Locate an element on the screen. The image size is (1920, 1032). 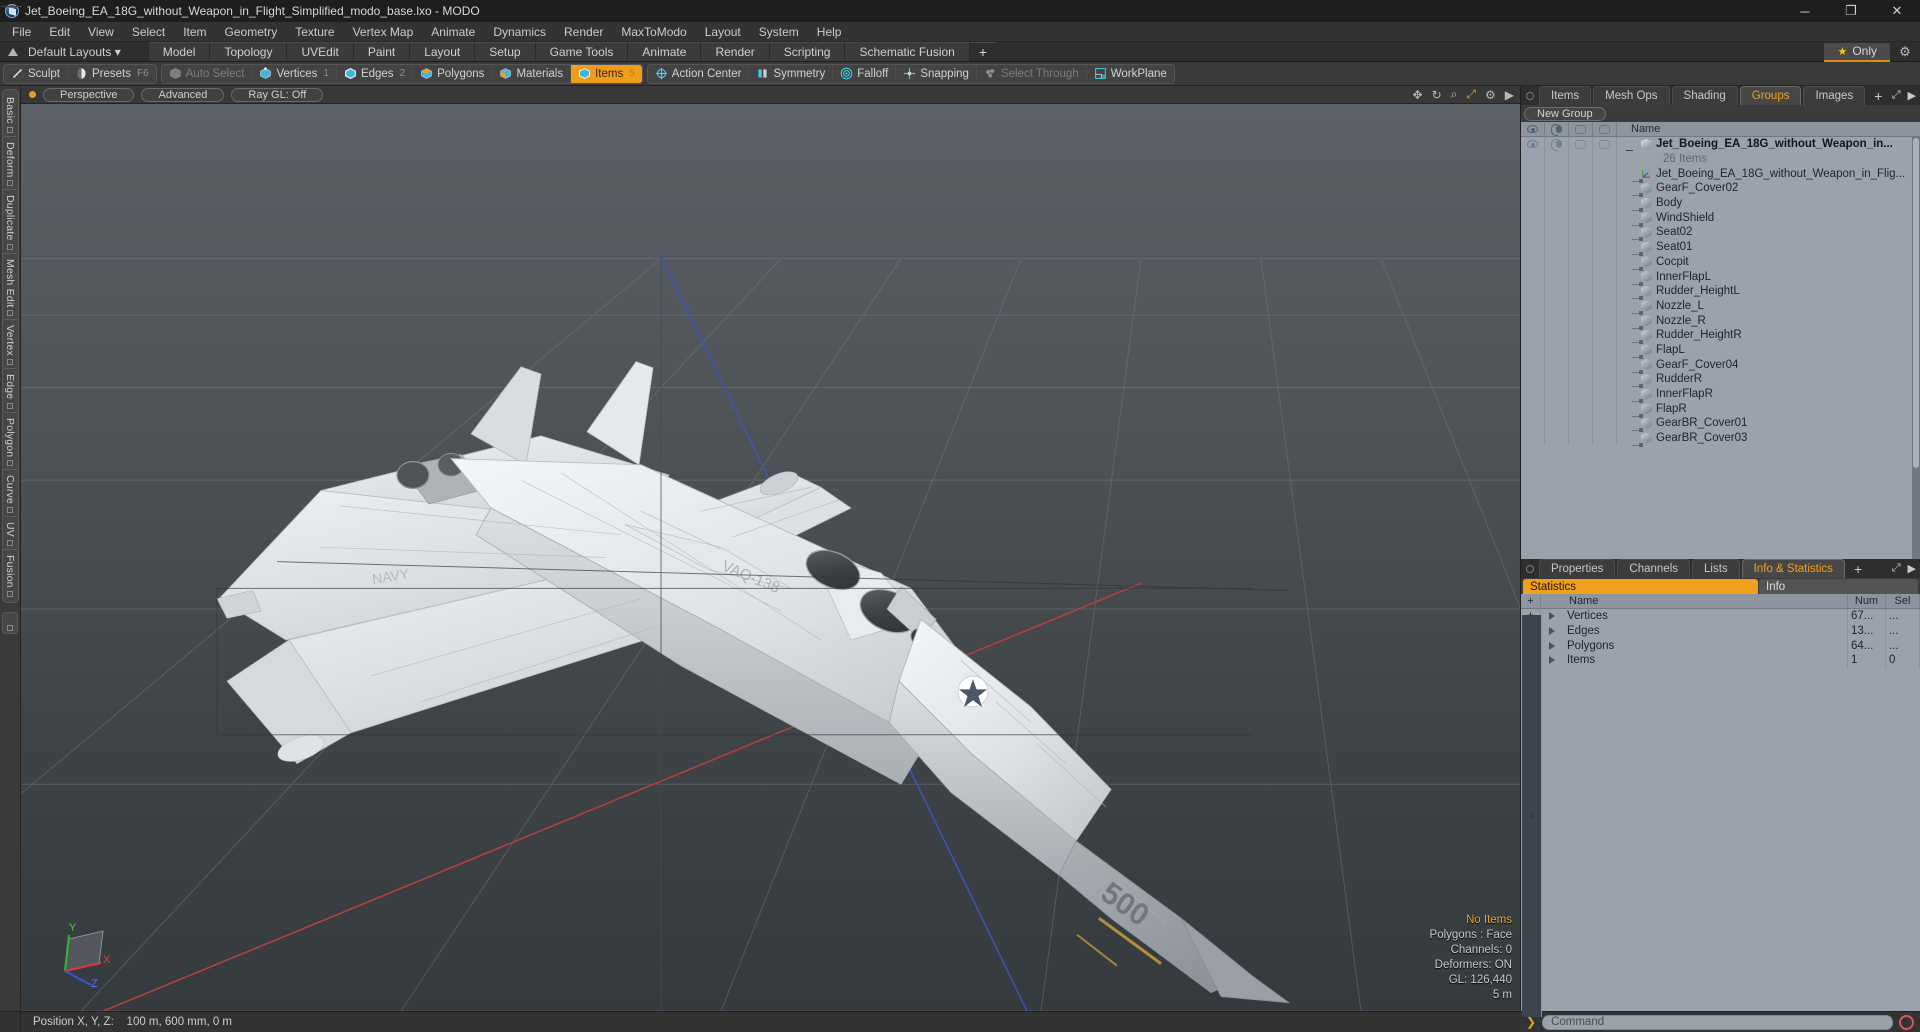
tree-row: InnerFlapR is located at coordinates (1716, 395).